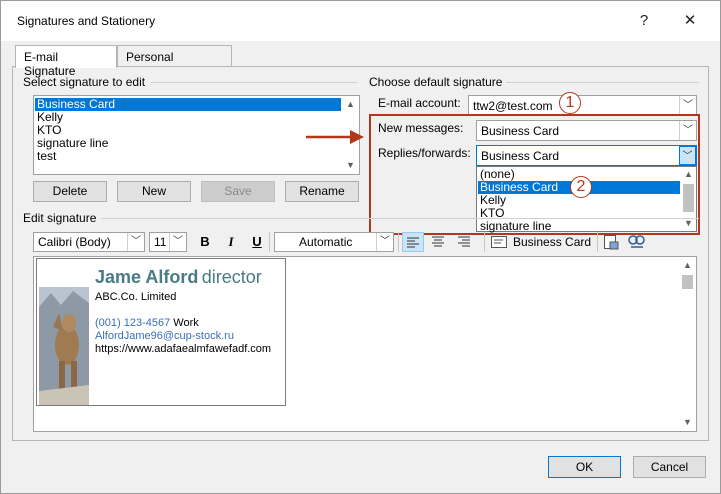 The width and height of the screenshot is (721, 494). I want to click on card-email: AlfordJame96@cup-stock.ru, so click(164, 336).